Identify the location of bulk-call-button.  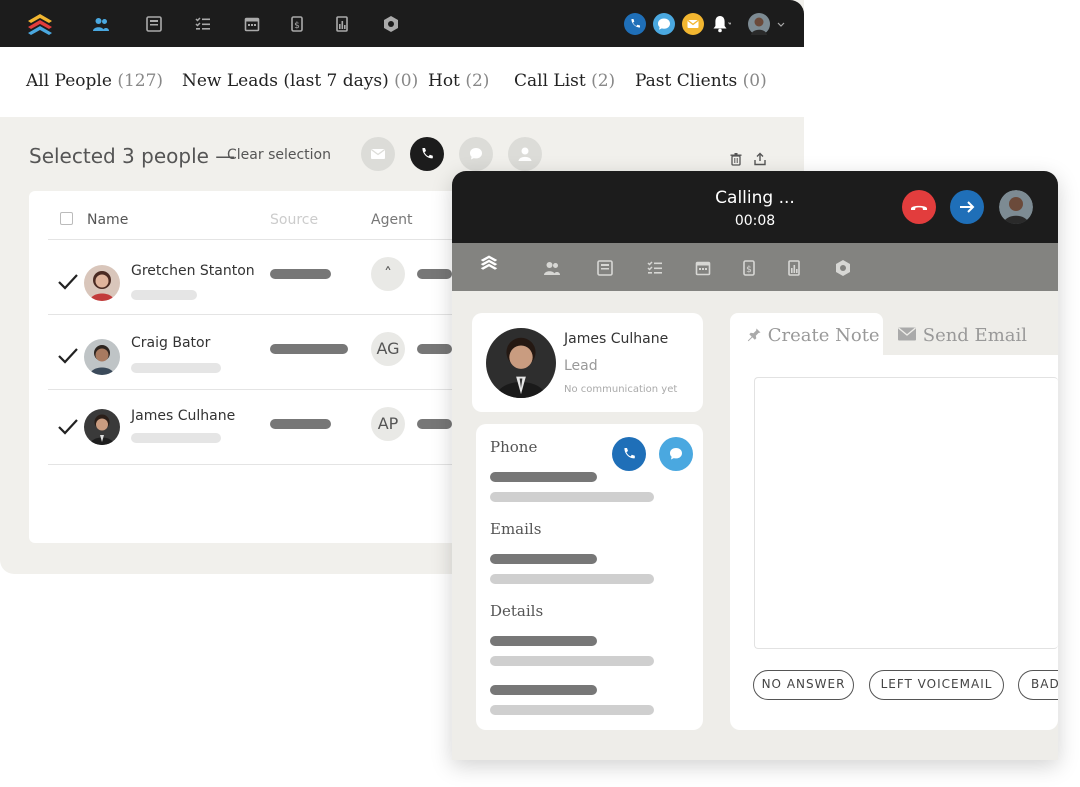
(427, 154).